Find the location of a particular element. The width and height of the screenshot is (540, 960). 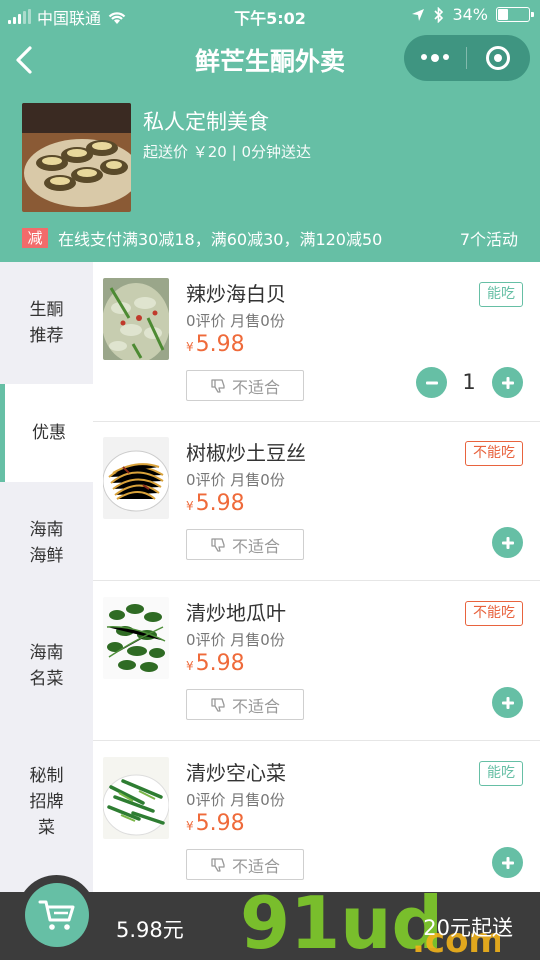

dish-item: 清炒空心菜 0评价 月售0份 ¥5.98 不适合 能吃 is located at coordinates (316, 816).